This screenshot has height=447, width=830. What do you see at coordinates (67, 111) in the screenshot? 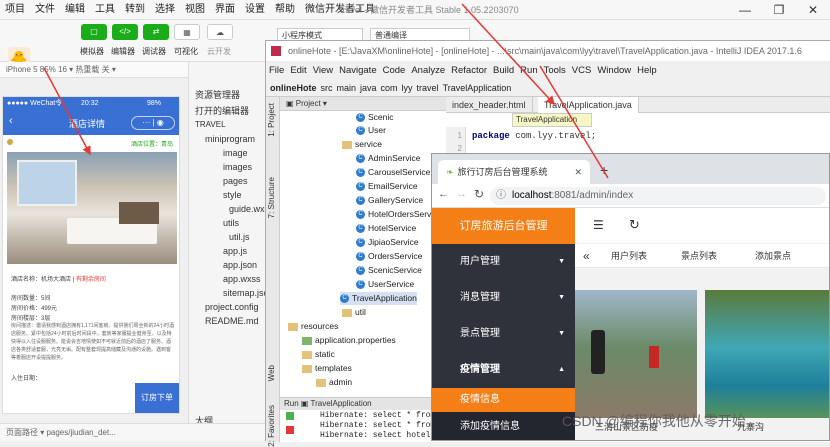
I see `arrow-to-phone` at bounding box center [67, 111].